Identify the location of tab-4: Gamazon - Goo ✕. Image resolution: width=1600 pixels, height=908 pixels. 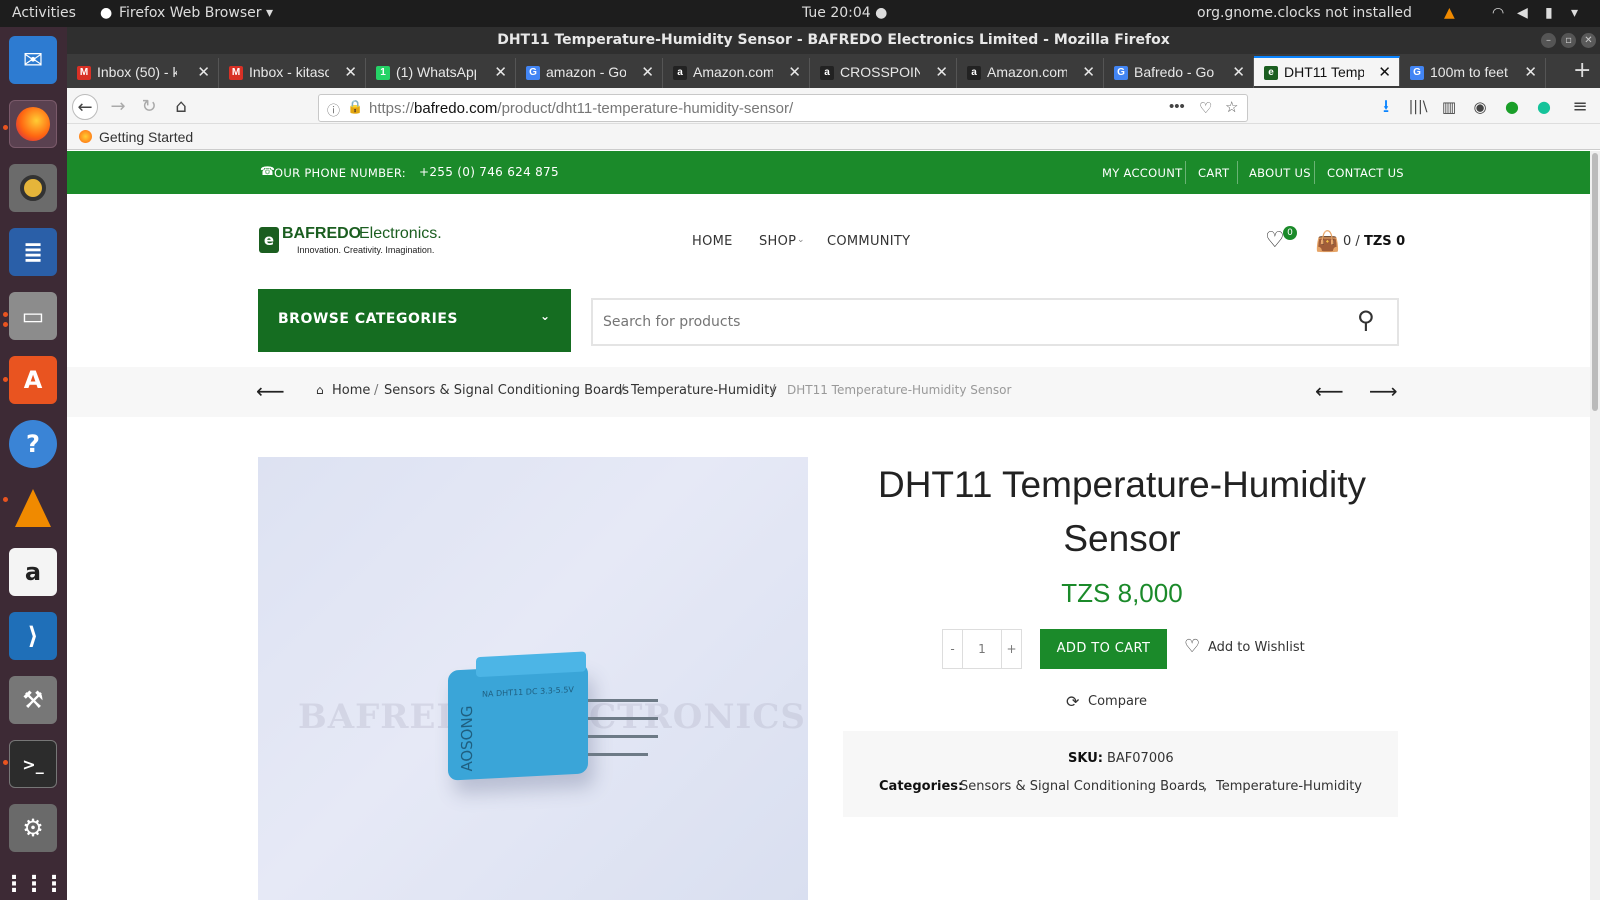
(589, 73).